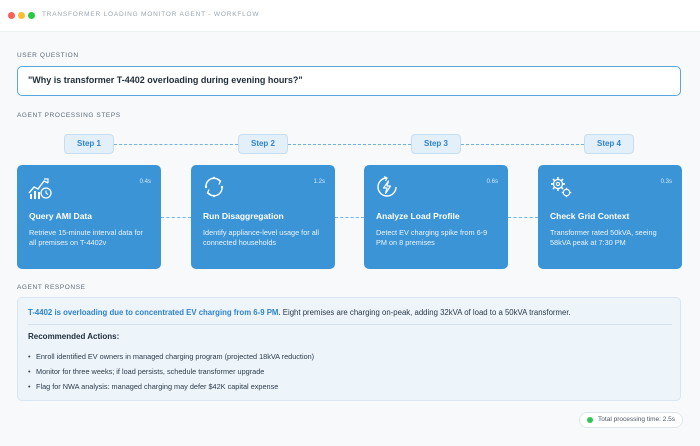 The image size is (700, 446). I want to click on step-3-pill: Step 3, so click(436, 144).